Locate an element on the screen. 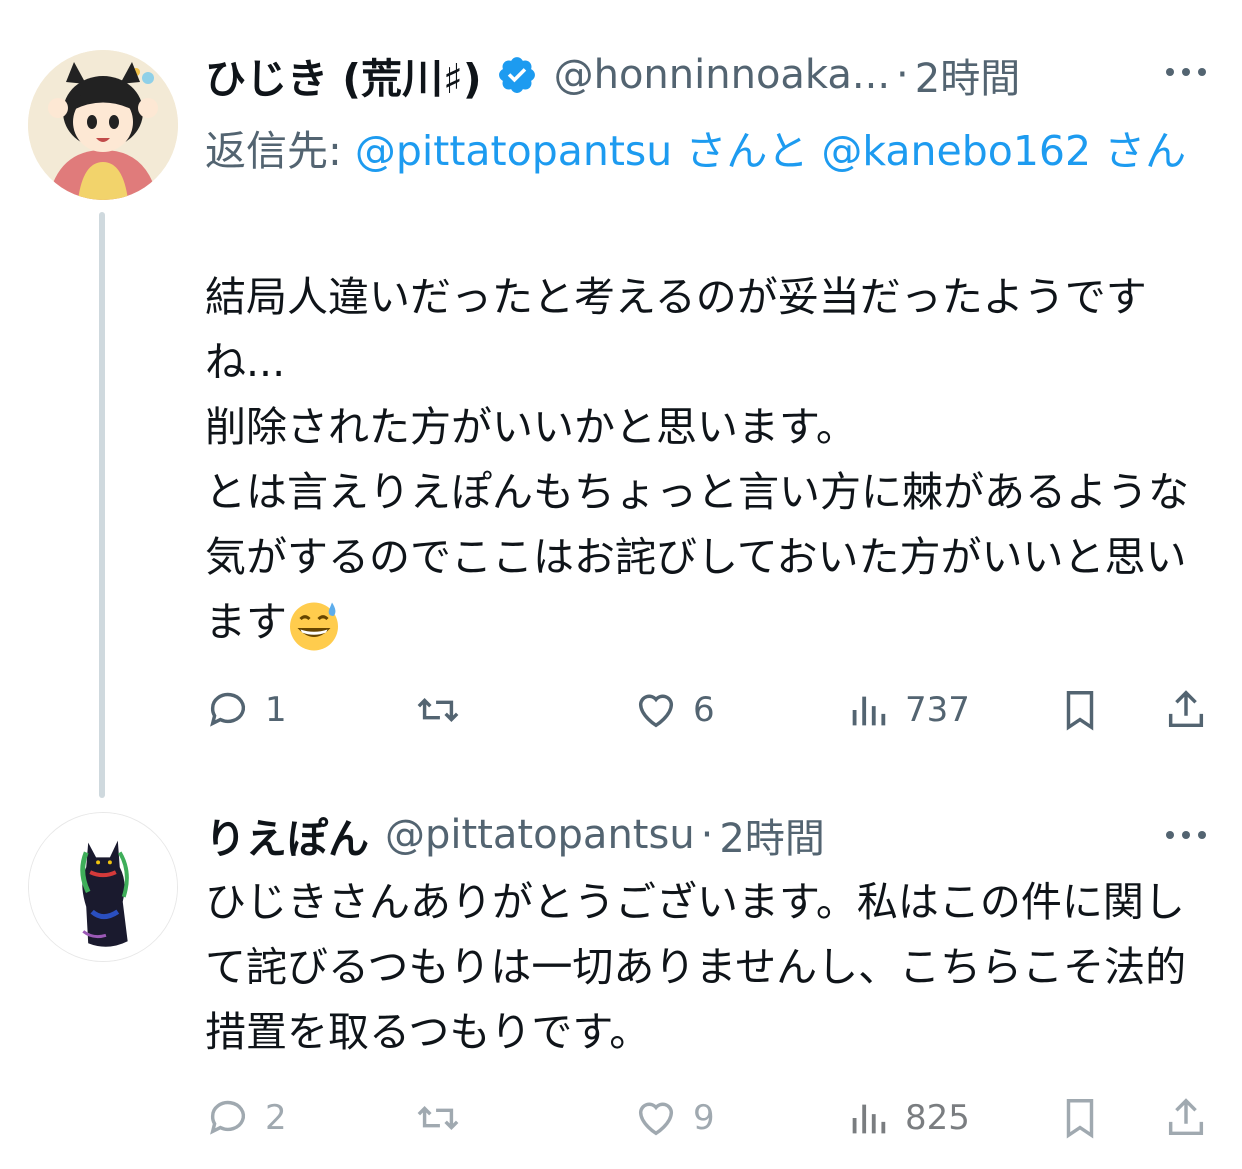 The width and height of the screenshot is (1242, 1169). like-count: 9 is located at coordinates (704, 1118).